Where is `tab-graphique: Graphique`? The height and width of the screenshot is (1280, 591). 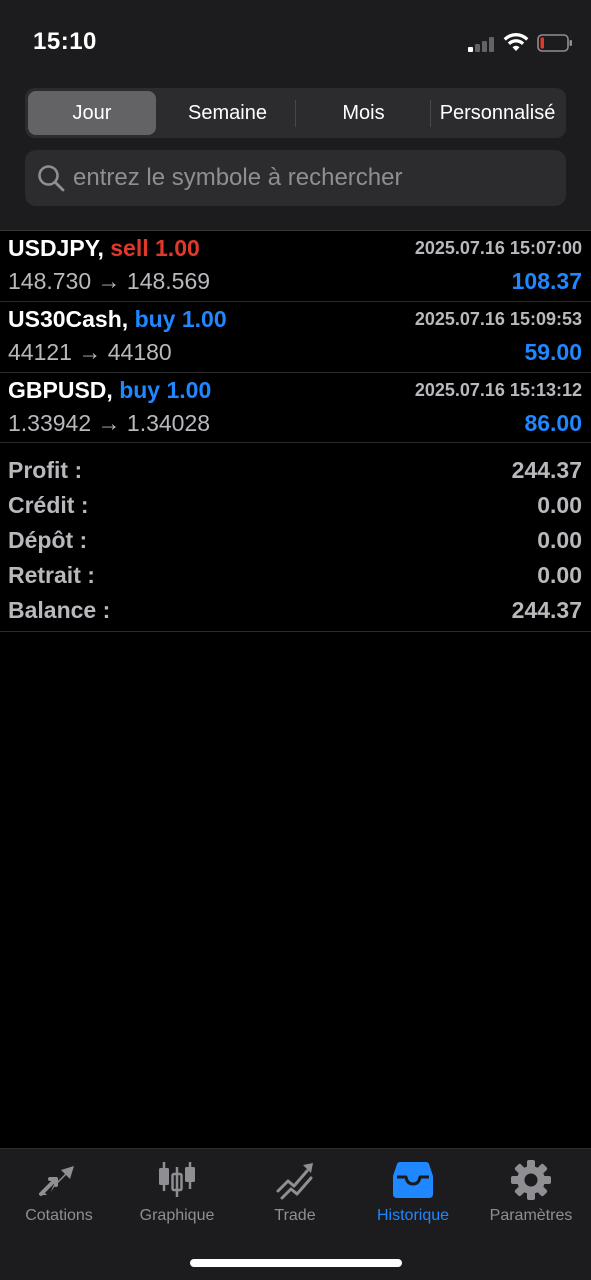 tab-graphique: Graphique is located at coordinates (177, 1199).